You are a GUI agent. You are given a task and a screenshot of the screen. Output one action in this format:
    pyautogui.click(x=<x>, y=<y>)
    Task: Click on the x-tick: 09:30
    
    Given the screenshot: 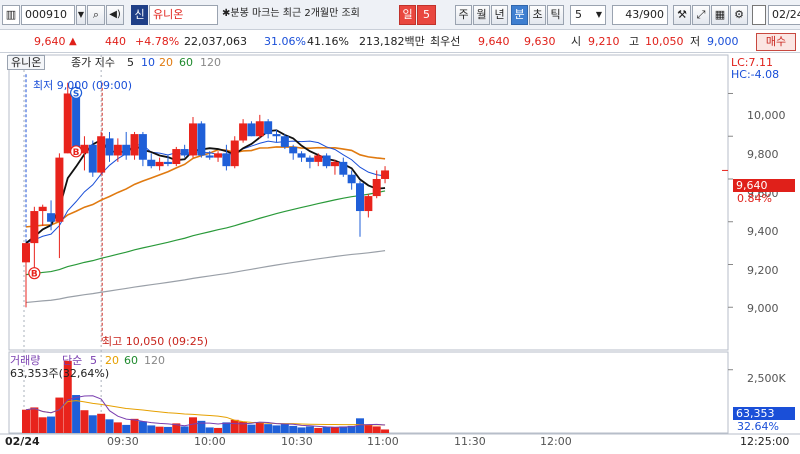 What is the action you would take?
    pyautogui.click(x=123, y=441)
    